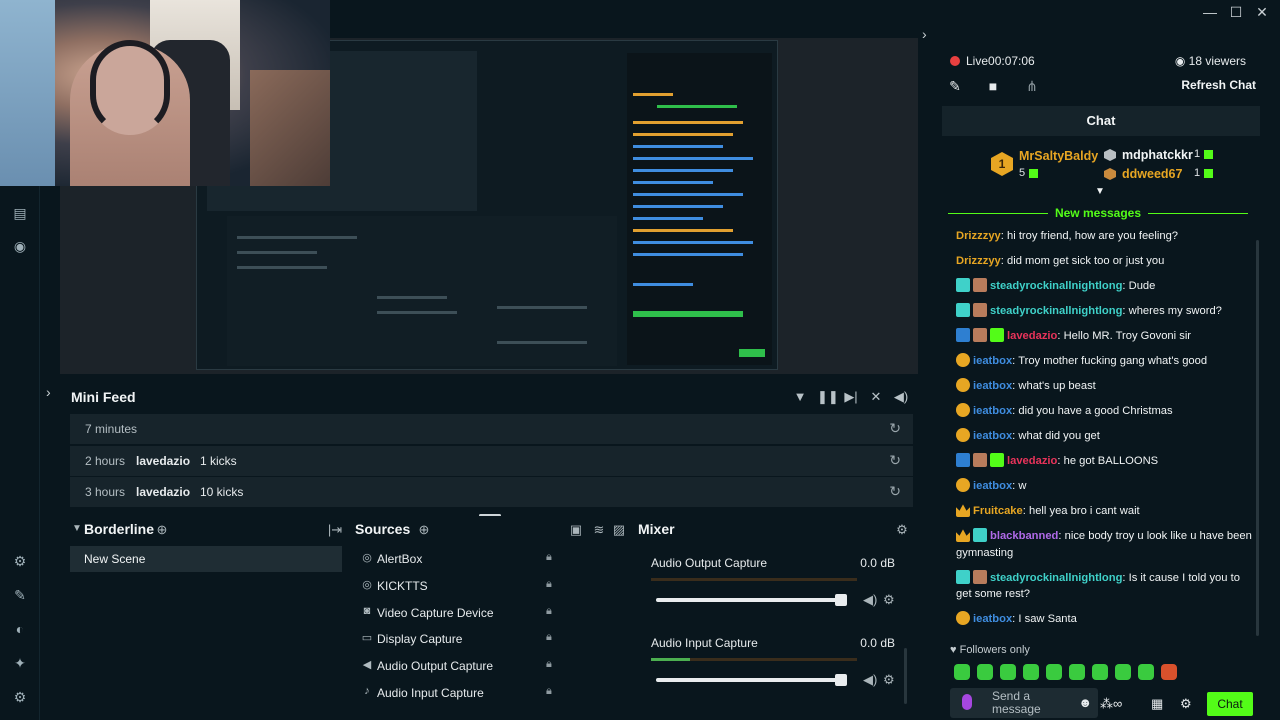  Describe the element at coordinates (851, 397) in the screenshot. I see `skip-icon: ▶|` at that location.